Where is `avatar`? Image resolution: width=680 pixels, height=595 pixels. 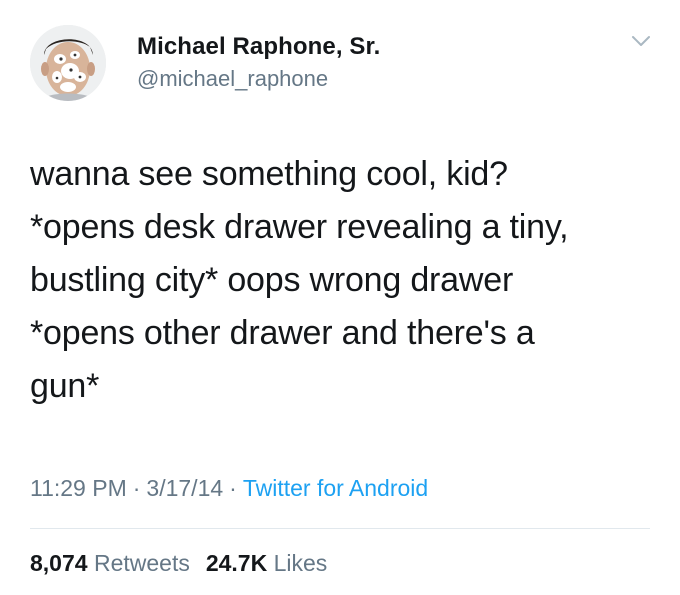
avatar is located at coordinates (68, 63).